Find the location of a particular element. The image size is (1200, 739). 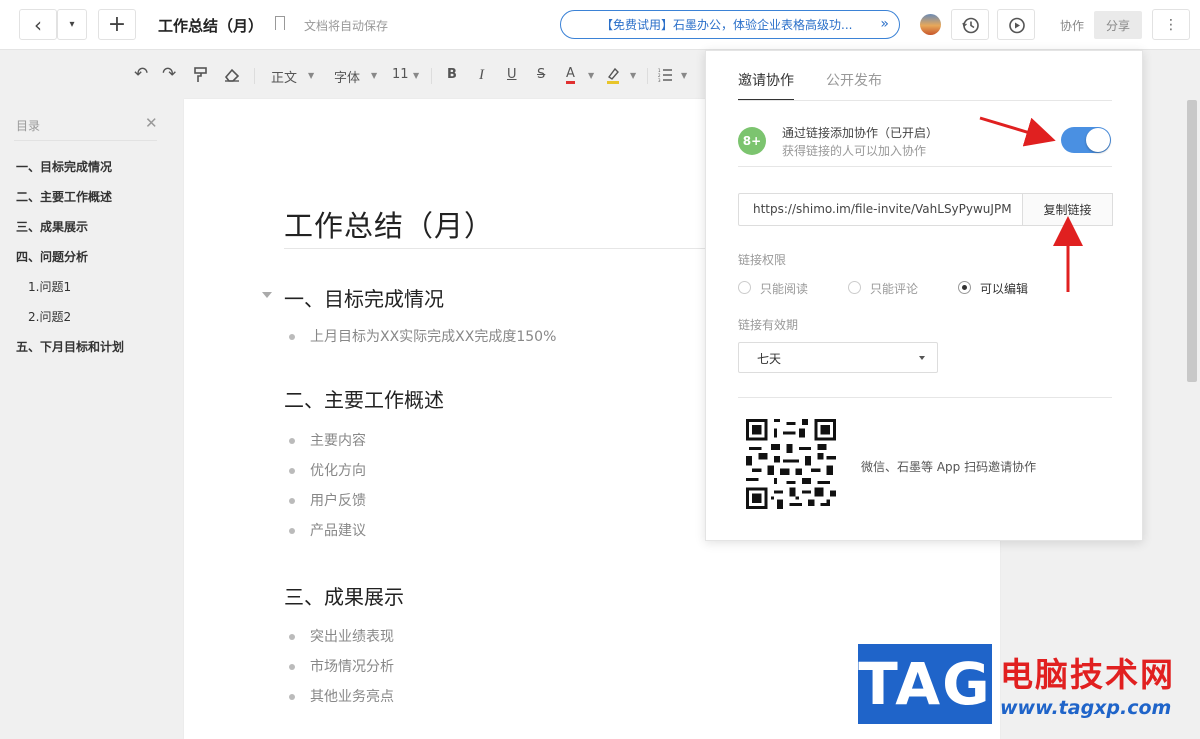

permission-label: 链接权限 is located at coordinates (762, 260).